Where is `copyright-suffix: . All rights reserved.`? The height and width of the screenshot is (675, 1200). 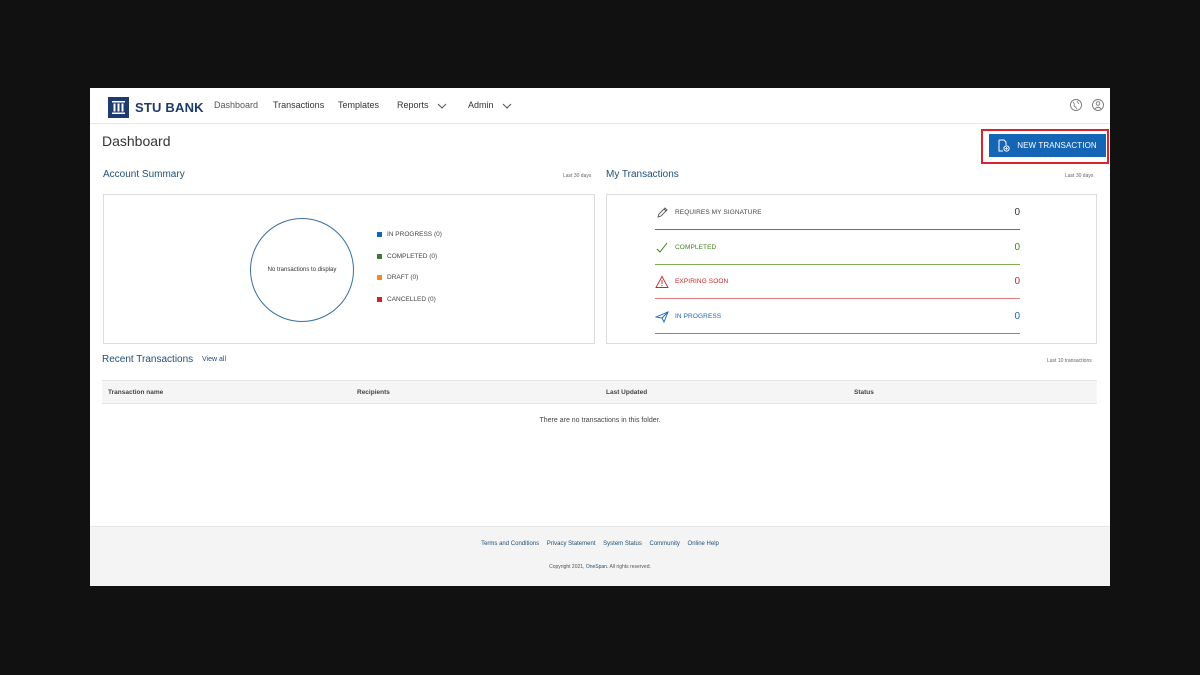
copyright-suffix: . All rights reserved. is located at coordinates (628, 567).